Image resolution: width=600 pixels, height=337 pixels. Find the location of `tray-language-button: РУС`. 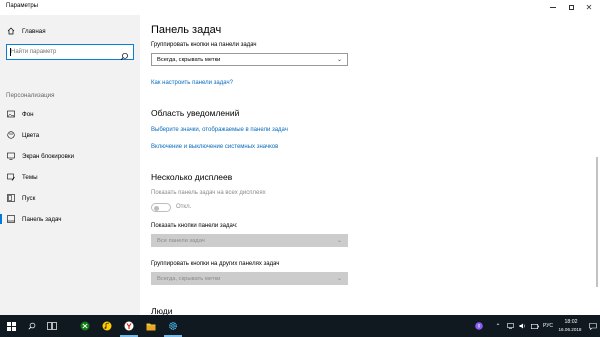

tray-language-button: РУС is located at coordinates (548, 326).